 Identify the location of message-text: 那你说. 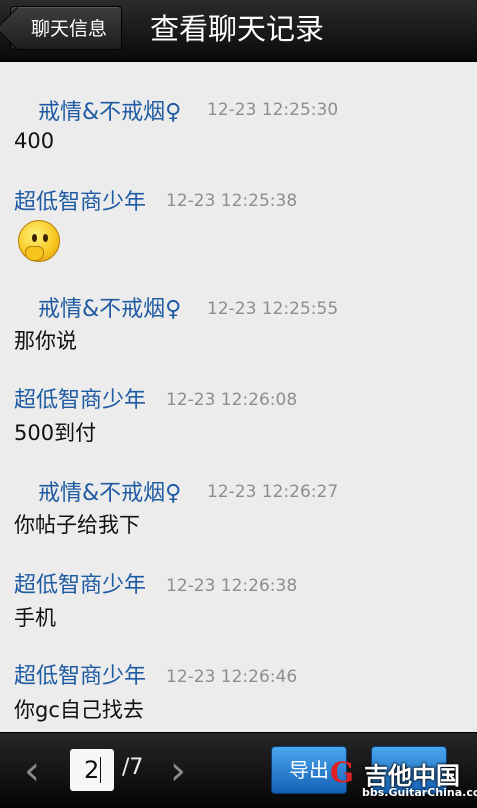
(45, 341).